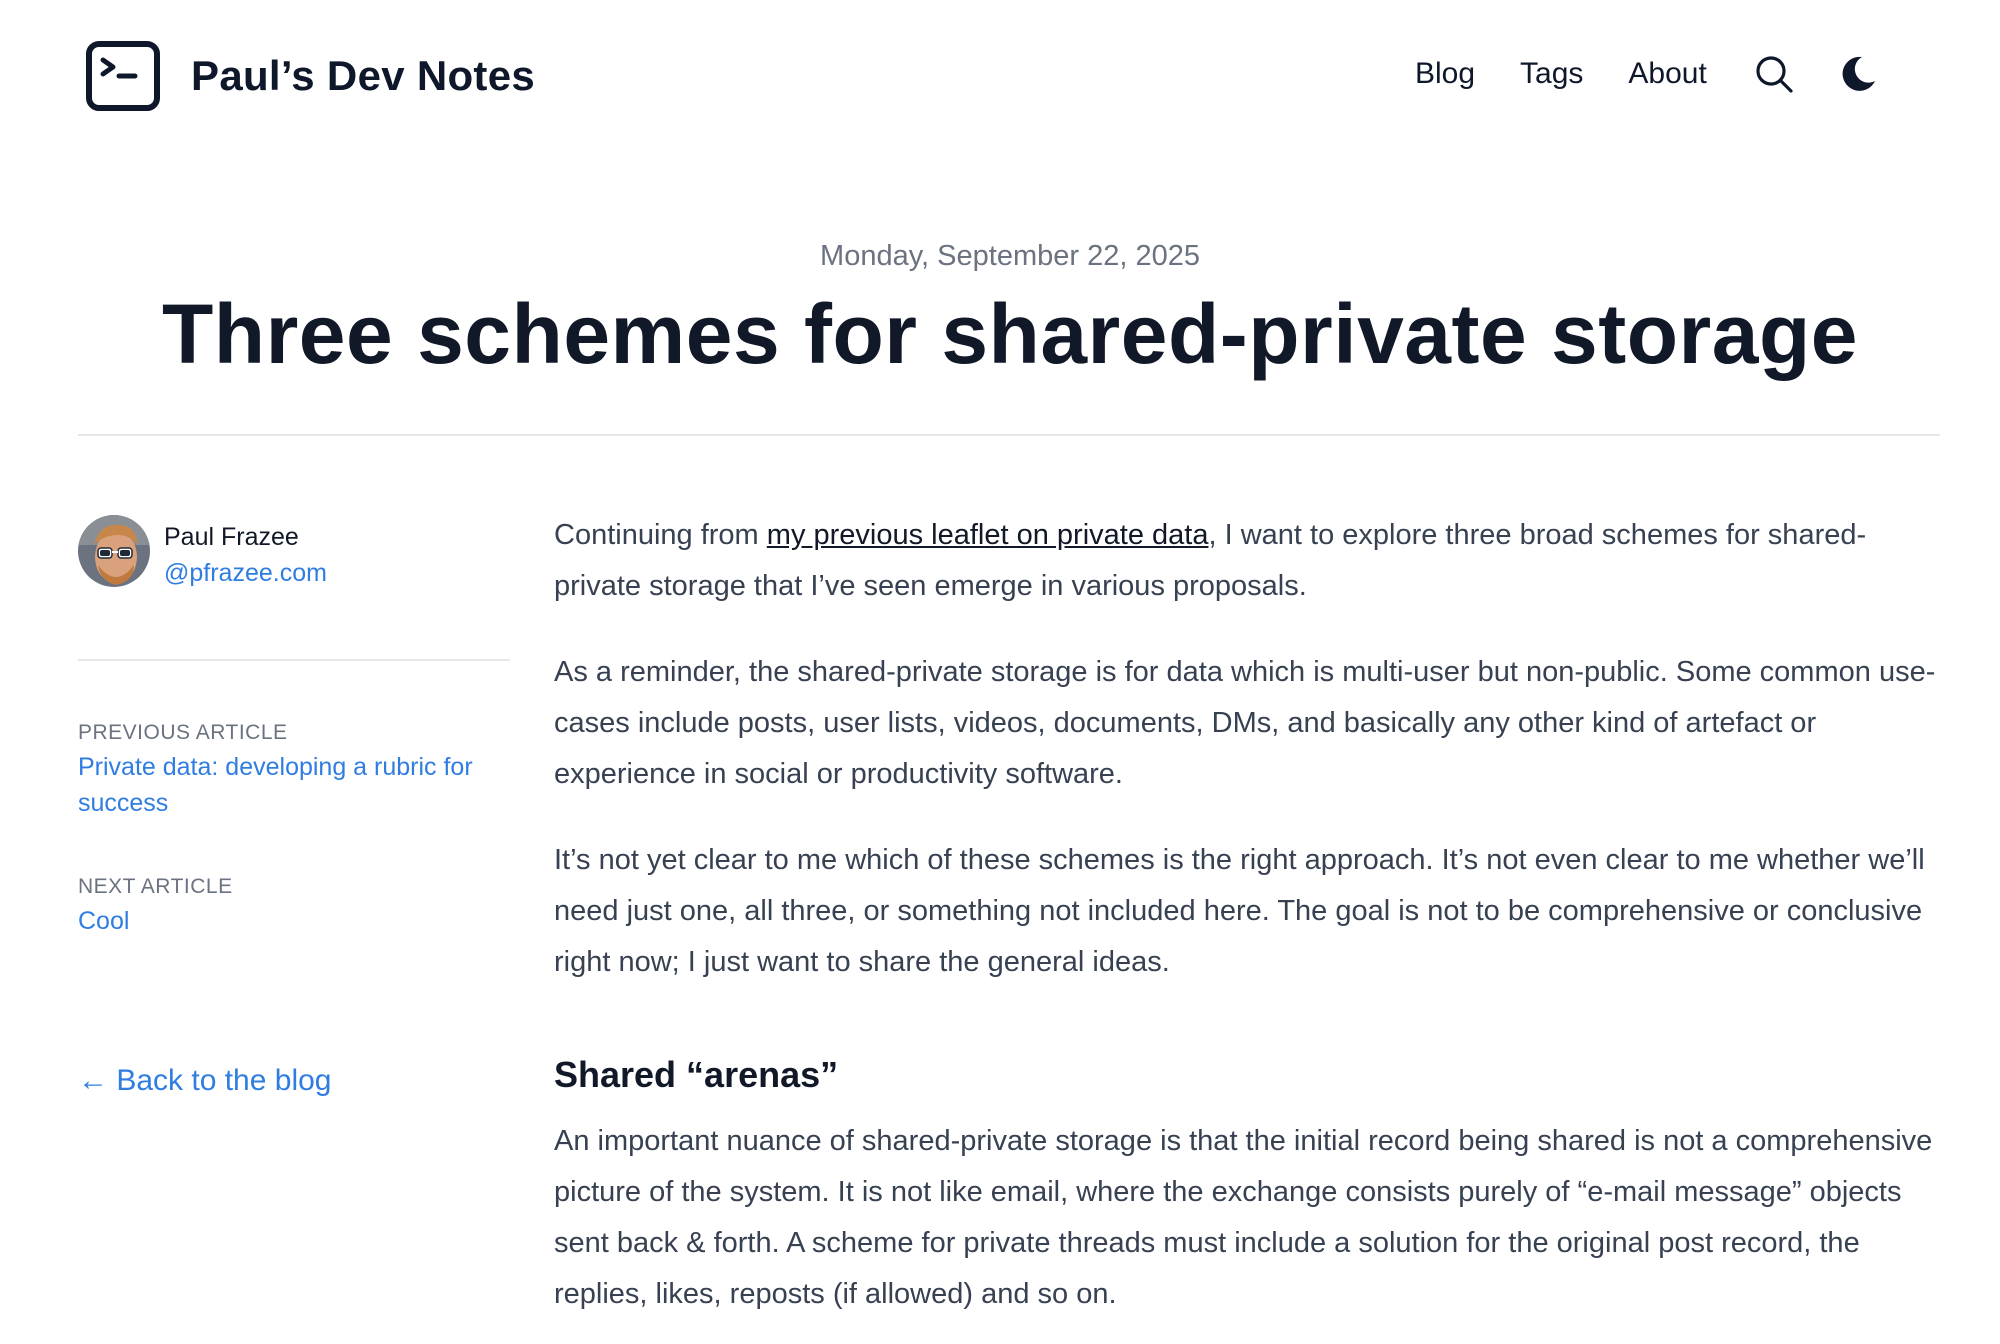 This screenshot has width=2000, height=1344. I want to click on search-button, so click(1774, 74).